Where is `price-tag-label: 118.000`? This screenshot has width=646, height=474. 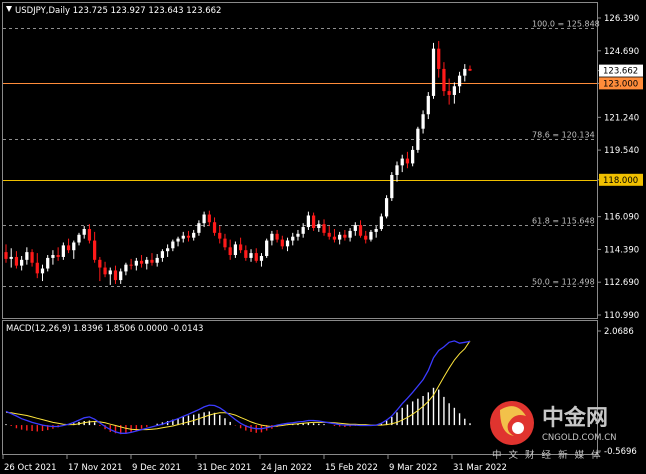
price-tag-label: 118.000 is located at coordinates (620, 181).